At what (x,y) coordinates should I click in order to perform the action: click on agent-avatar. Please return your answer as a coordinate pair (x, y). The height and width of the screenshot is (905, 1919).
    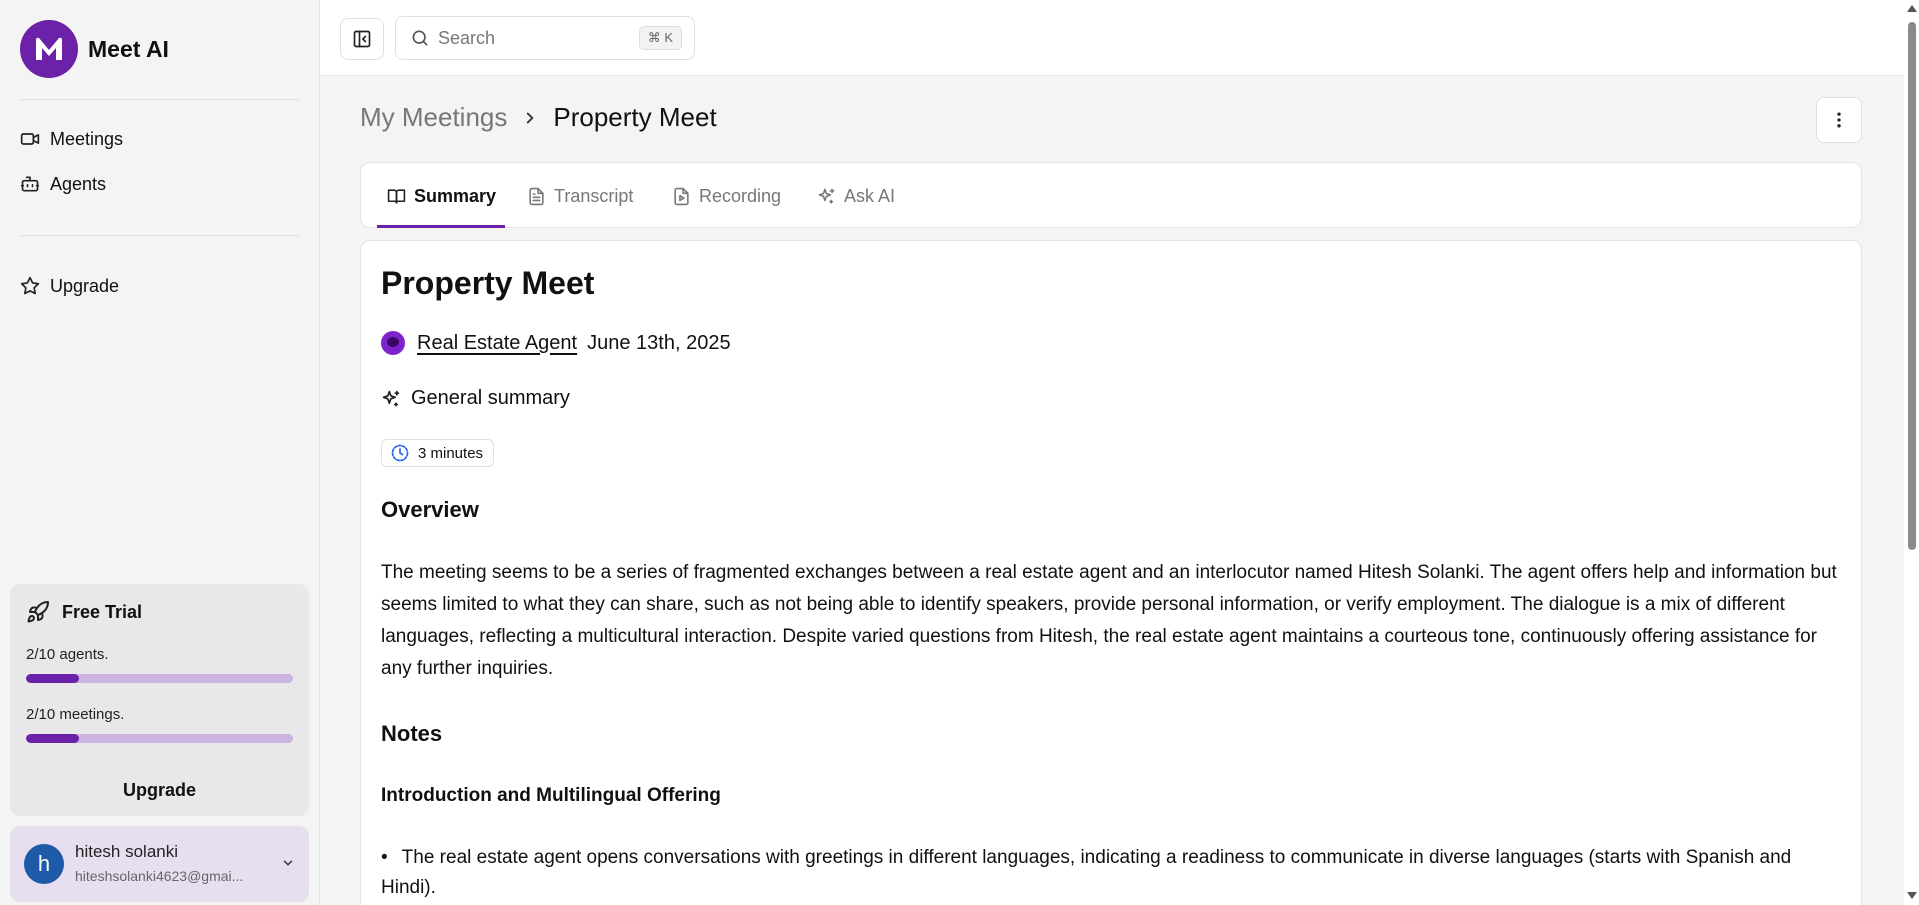
    Looking at the image, I should click on (393, 343).